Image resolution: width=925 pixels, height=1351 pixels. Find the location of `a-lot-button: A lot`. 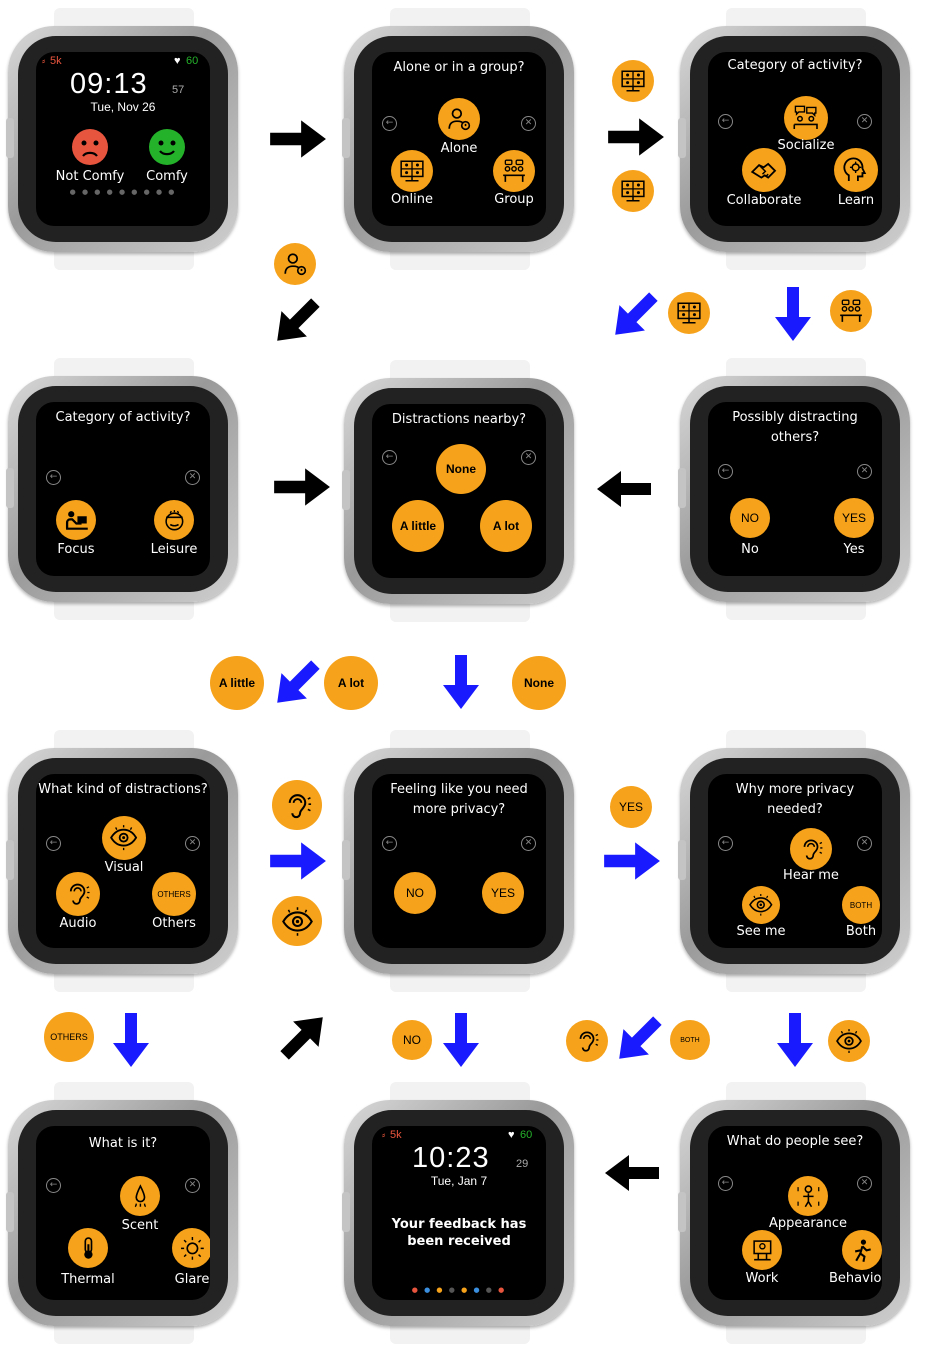

a-lot-button: A lot is located at coordinates (506, 526).